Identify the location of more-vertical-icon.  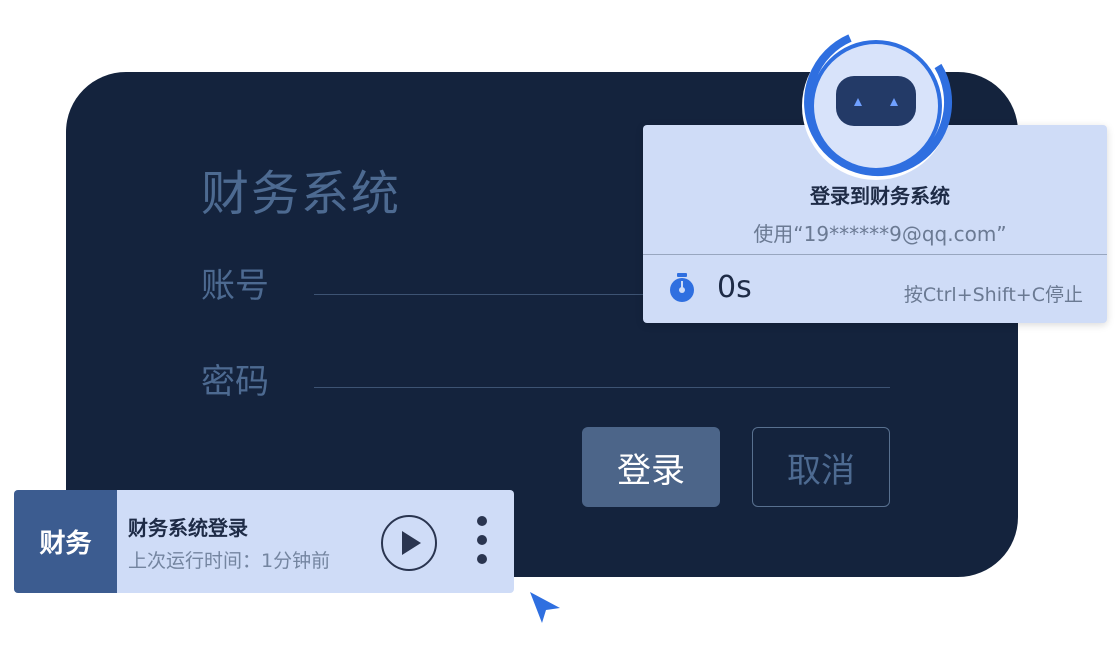
(482, 542).